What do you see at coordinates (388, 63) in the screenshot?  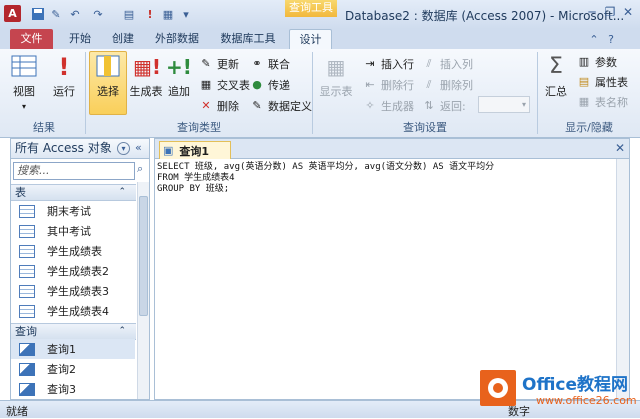 I see `insert-rows-button: ⇥ 插入行` at bounding box center [388, 63].